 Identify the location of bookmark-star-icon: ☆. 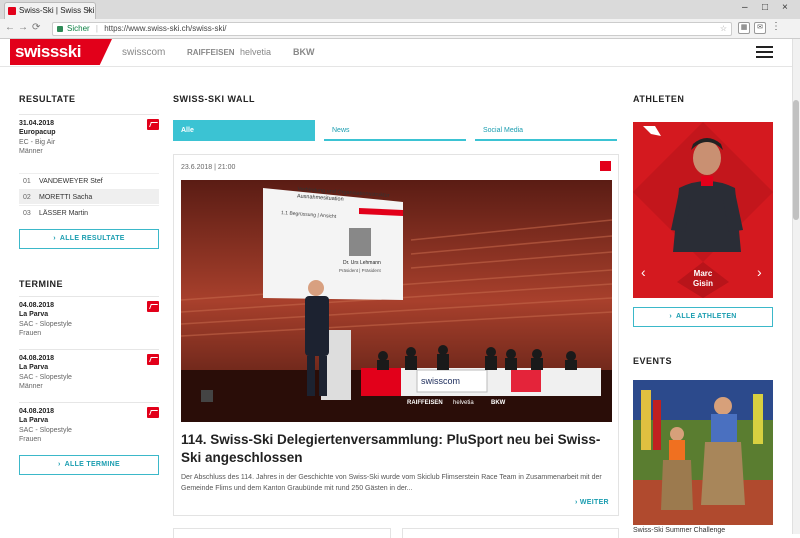
(723, 29).